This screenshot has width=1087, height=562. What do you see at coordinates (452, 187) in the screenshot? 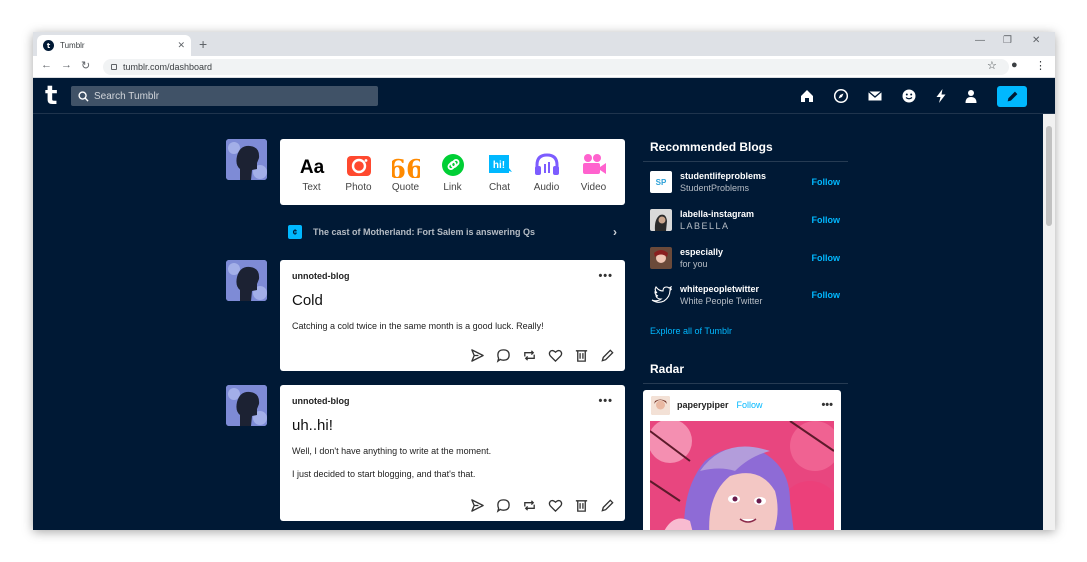
I see `post-type-label: Link` at bounding box center [452, 187].